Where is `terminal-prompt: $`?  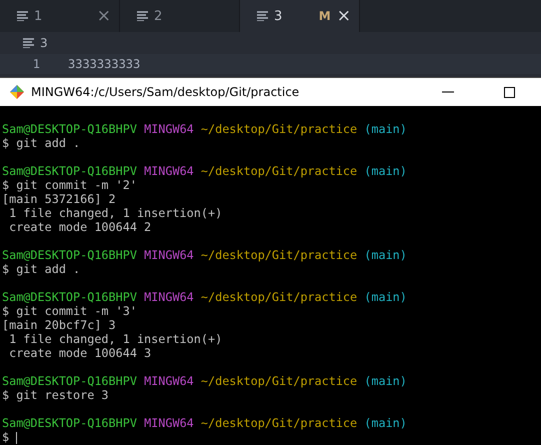 terminal-prompt: $ is located at coordinates (6, 437).